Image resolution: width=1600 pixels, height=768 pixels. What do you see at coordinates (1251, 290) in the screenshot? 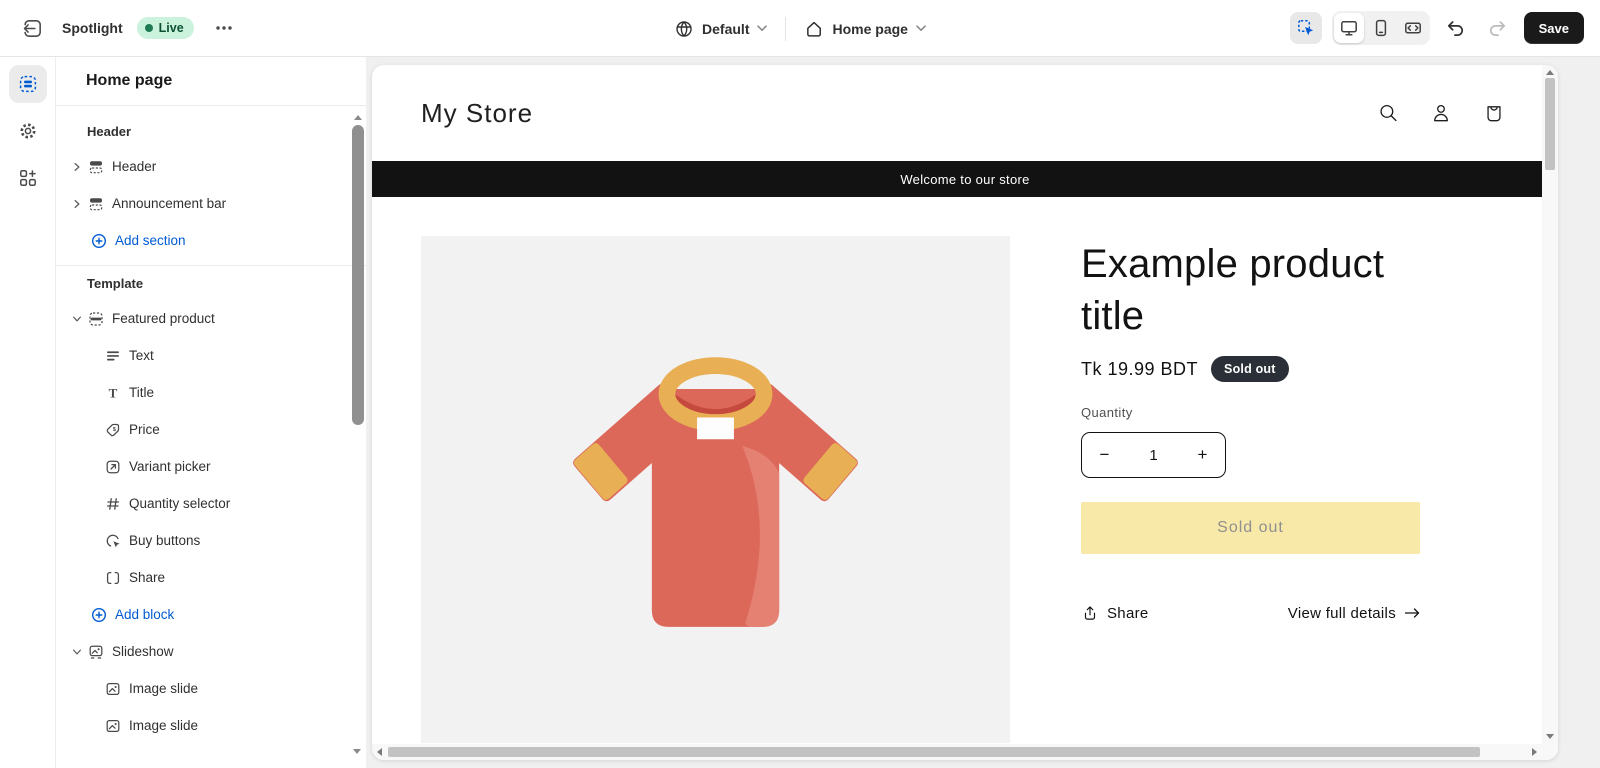
I see `product-title: Example product title` at bounding box center [1251, 290].